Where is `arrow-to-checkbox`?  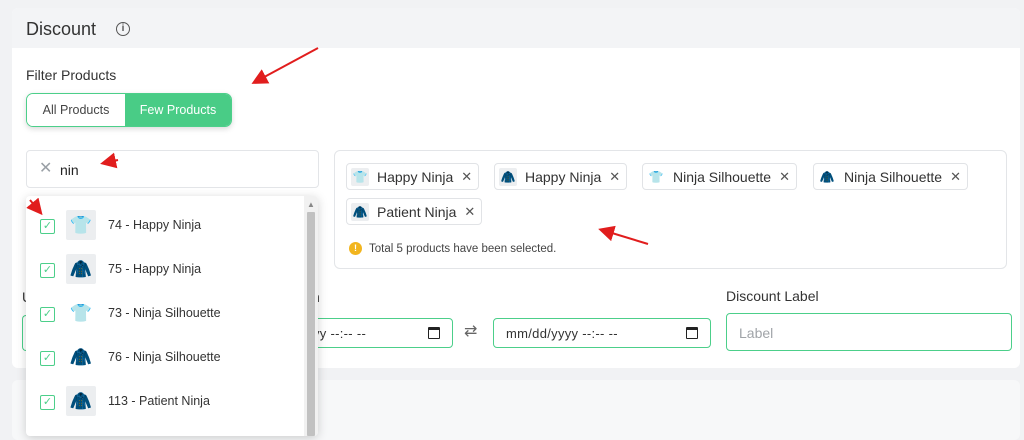 arrow-to-checkbox is located at coordinates (34, 206).